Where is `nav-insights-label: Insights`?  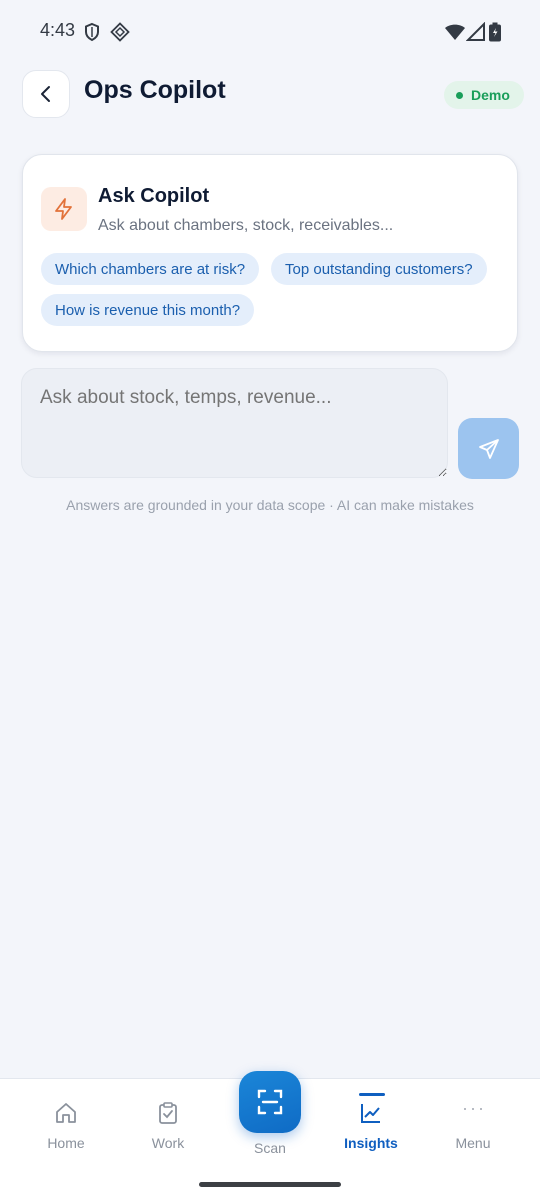
nav-insights-label: Insights is located at coordinates (371, 1143).